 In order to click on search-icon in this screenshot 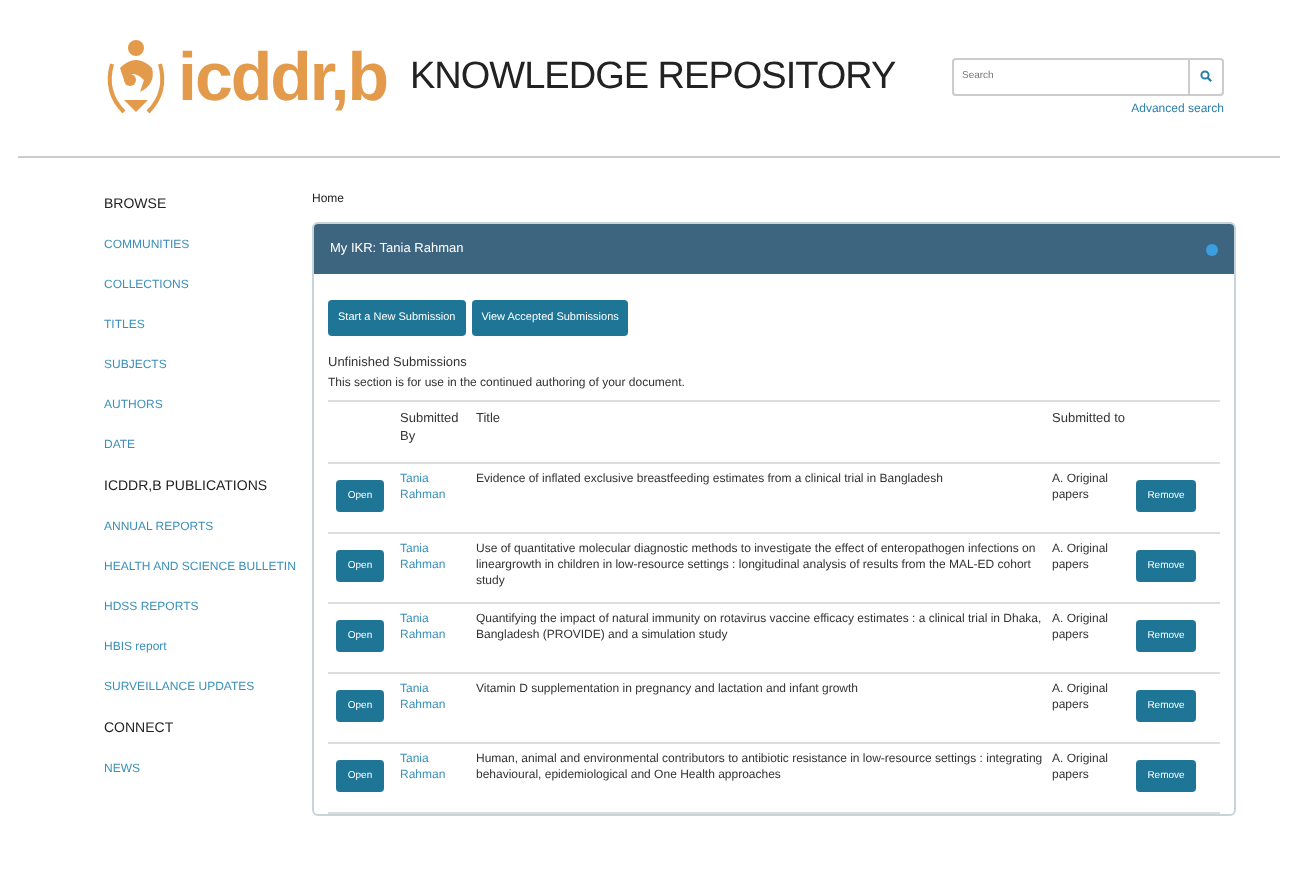, I will do `click(1206, 76)`.